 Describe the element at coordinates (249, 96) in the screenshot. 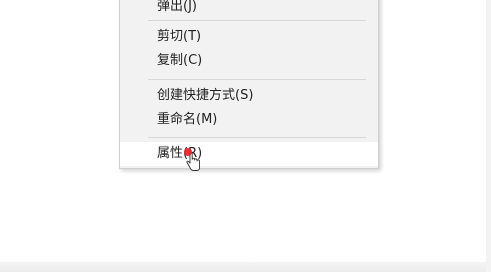

I see `menu-item-create-shortcut: 创建快捷方式(S)` at that location.